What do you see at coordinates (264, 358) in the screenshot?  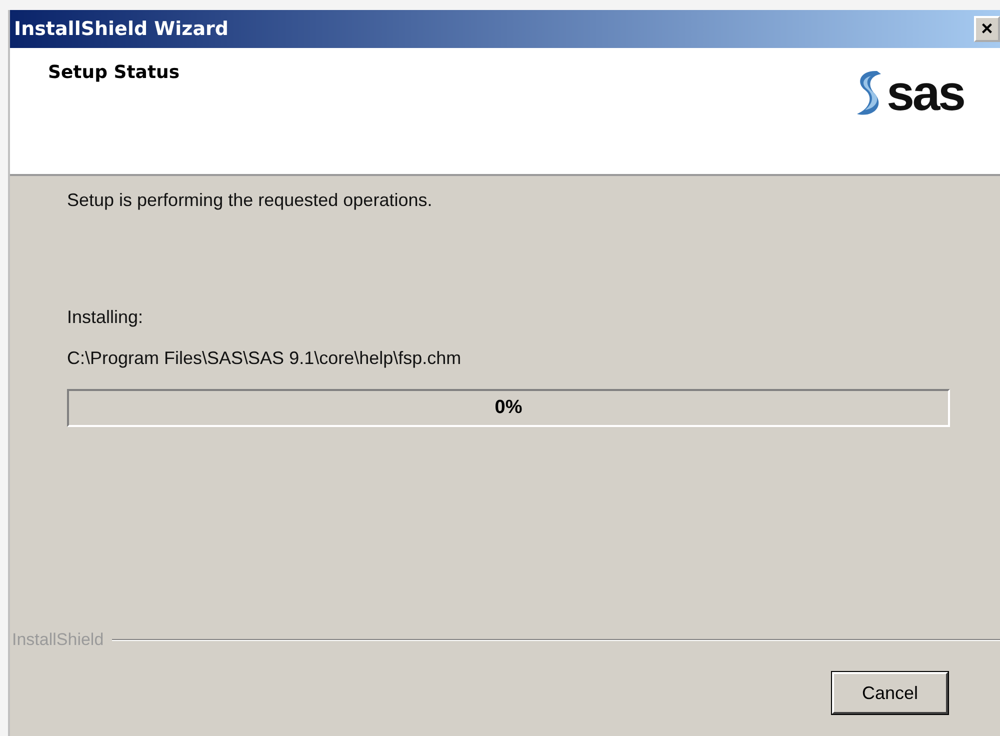 I see `file-path: C:\Program Files\SAS\SAS 9.1\core\help\fsp.chm` at bounding box center [264, 358].